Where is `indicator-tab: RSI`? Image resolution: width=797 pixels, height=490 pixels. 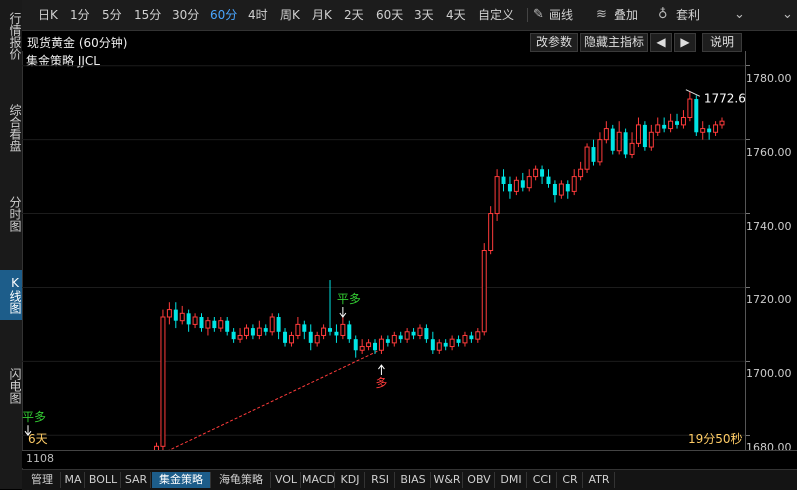 indicator-tab: RSI is located at coordinates (380, 480).